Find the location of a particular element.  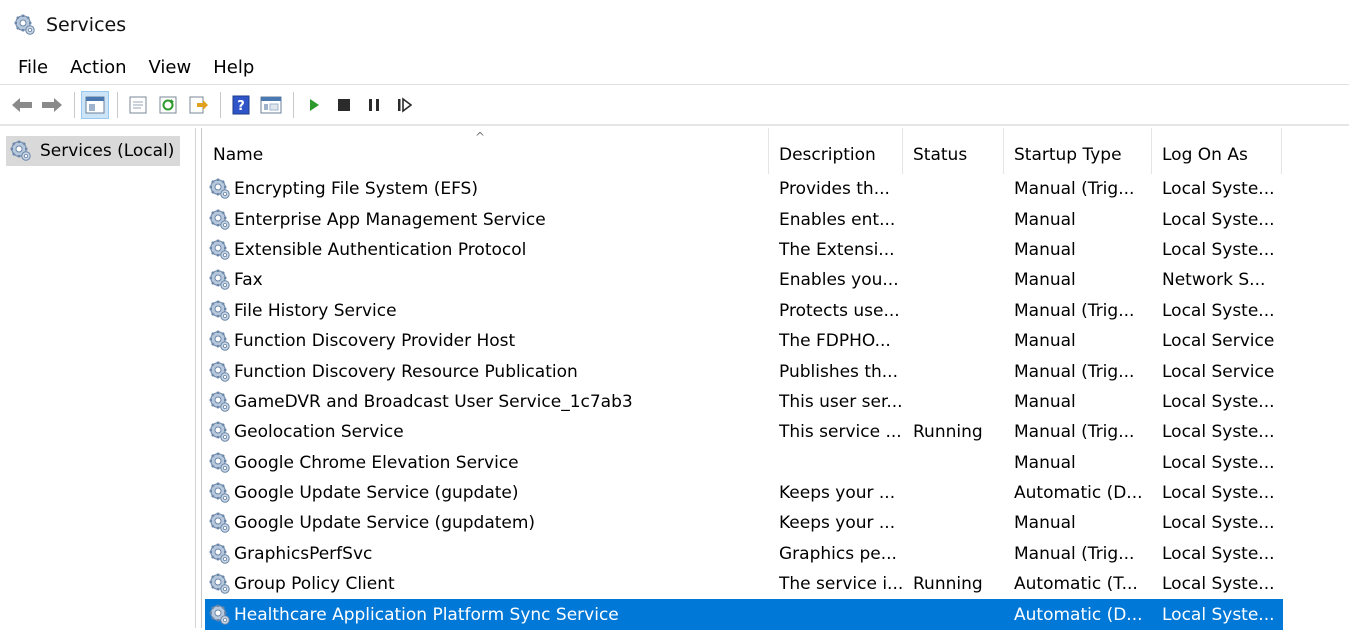

export-list-button is located at coordinates (198, 105).